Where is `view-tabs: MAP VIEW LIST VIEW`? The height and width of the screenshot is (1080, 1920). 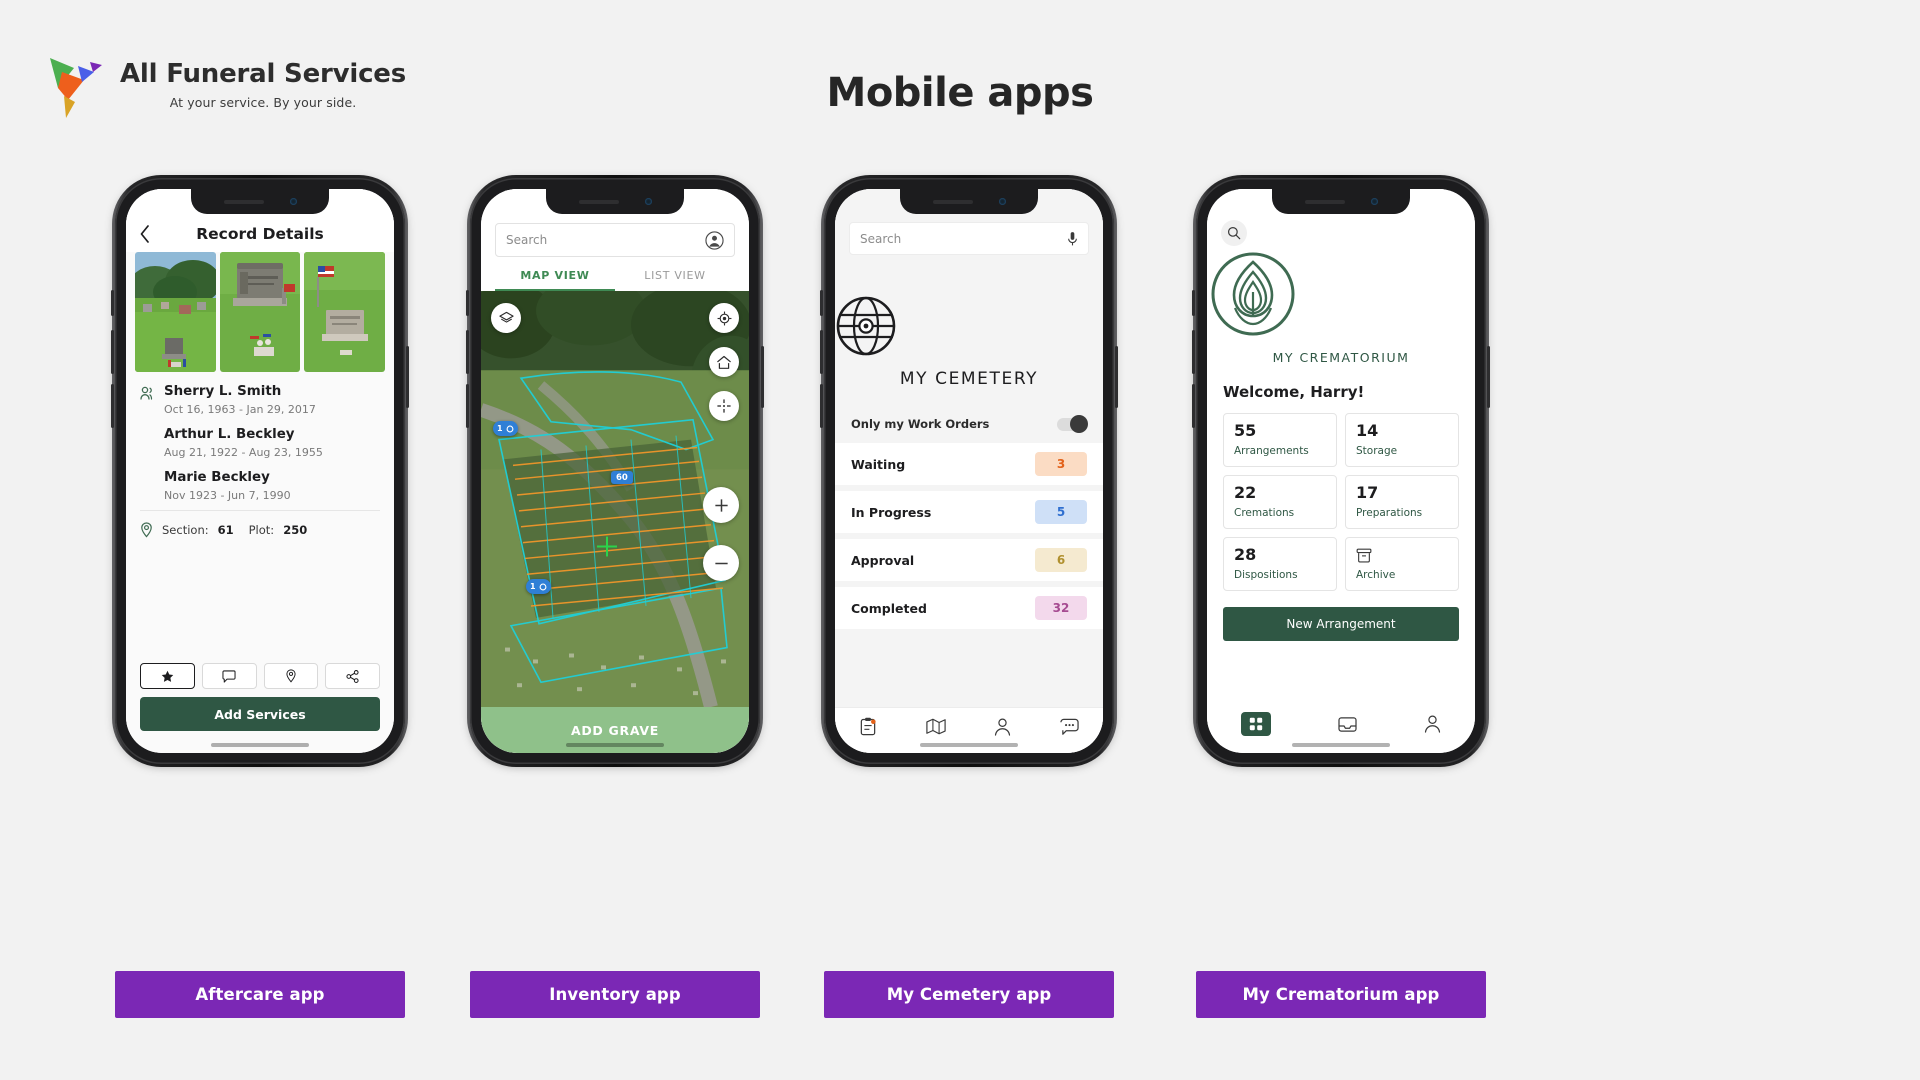
view-tabs: MAP VIEW LIST VIEW is located at coordinates (615, 280).